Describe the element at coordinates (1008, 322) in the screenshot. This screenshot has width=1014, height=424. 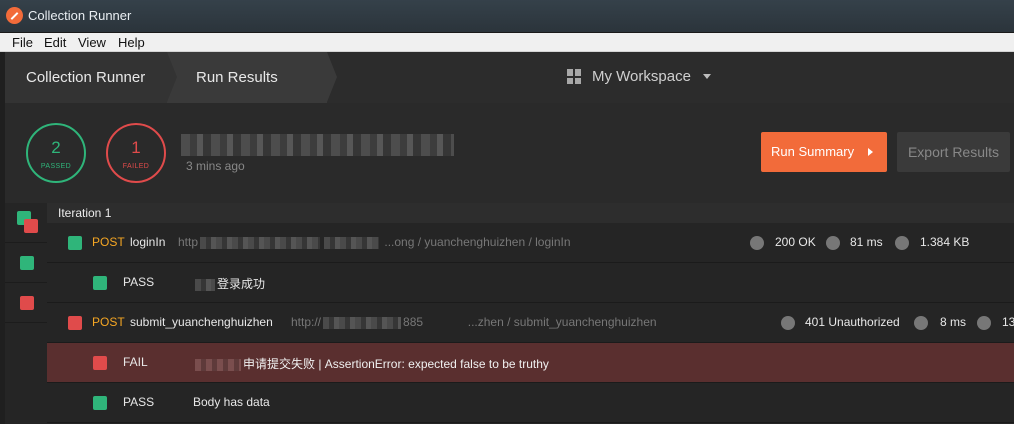
I see `response-size: 13` at that location.